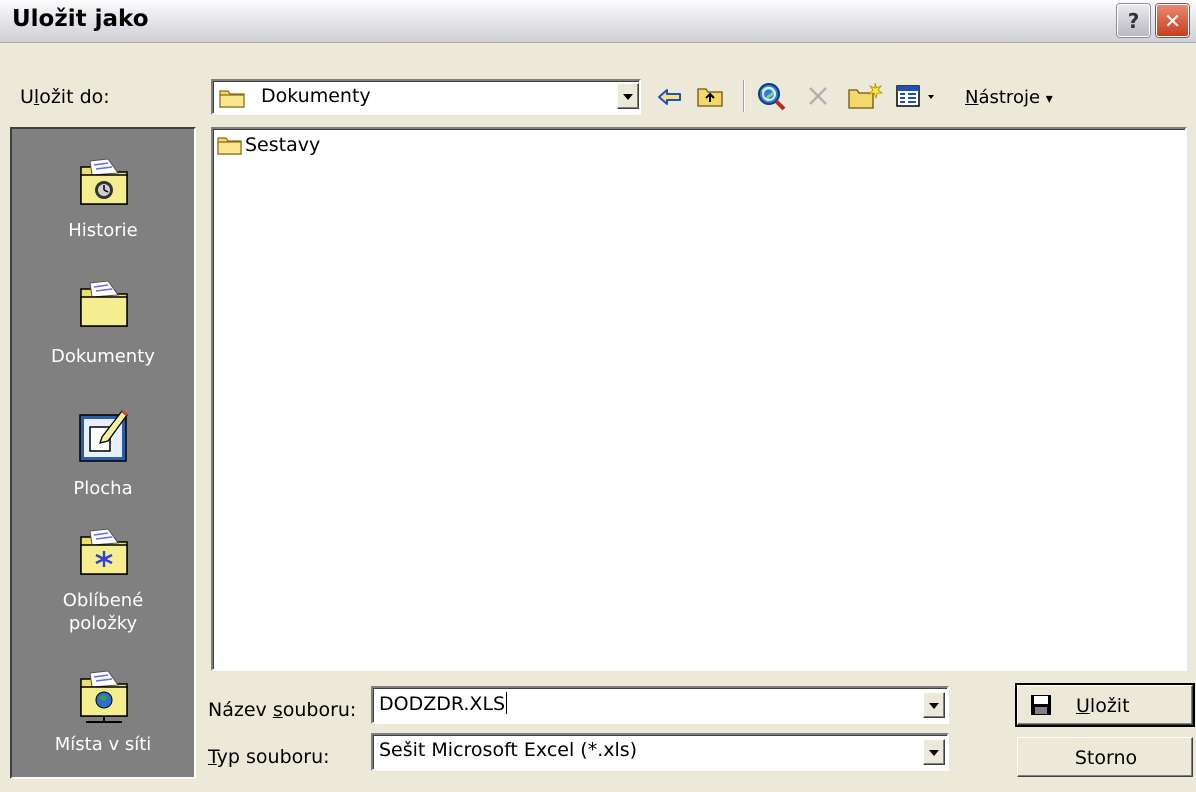 The width and height of the screenshot is (1196, 792). I want to click on new-folder-icon, so click(865, 96).